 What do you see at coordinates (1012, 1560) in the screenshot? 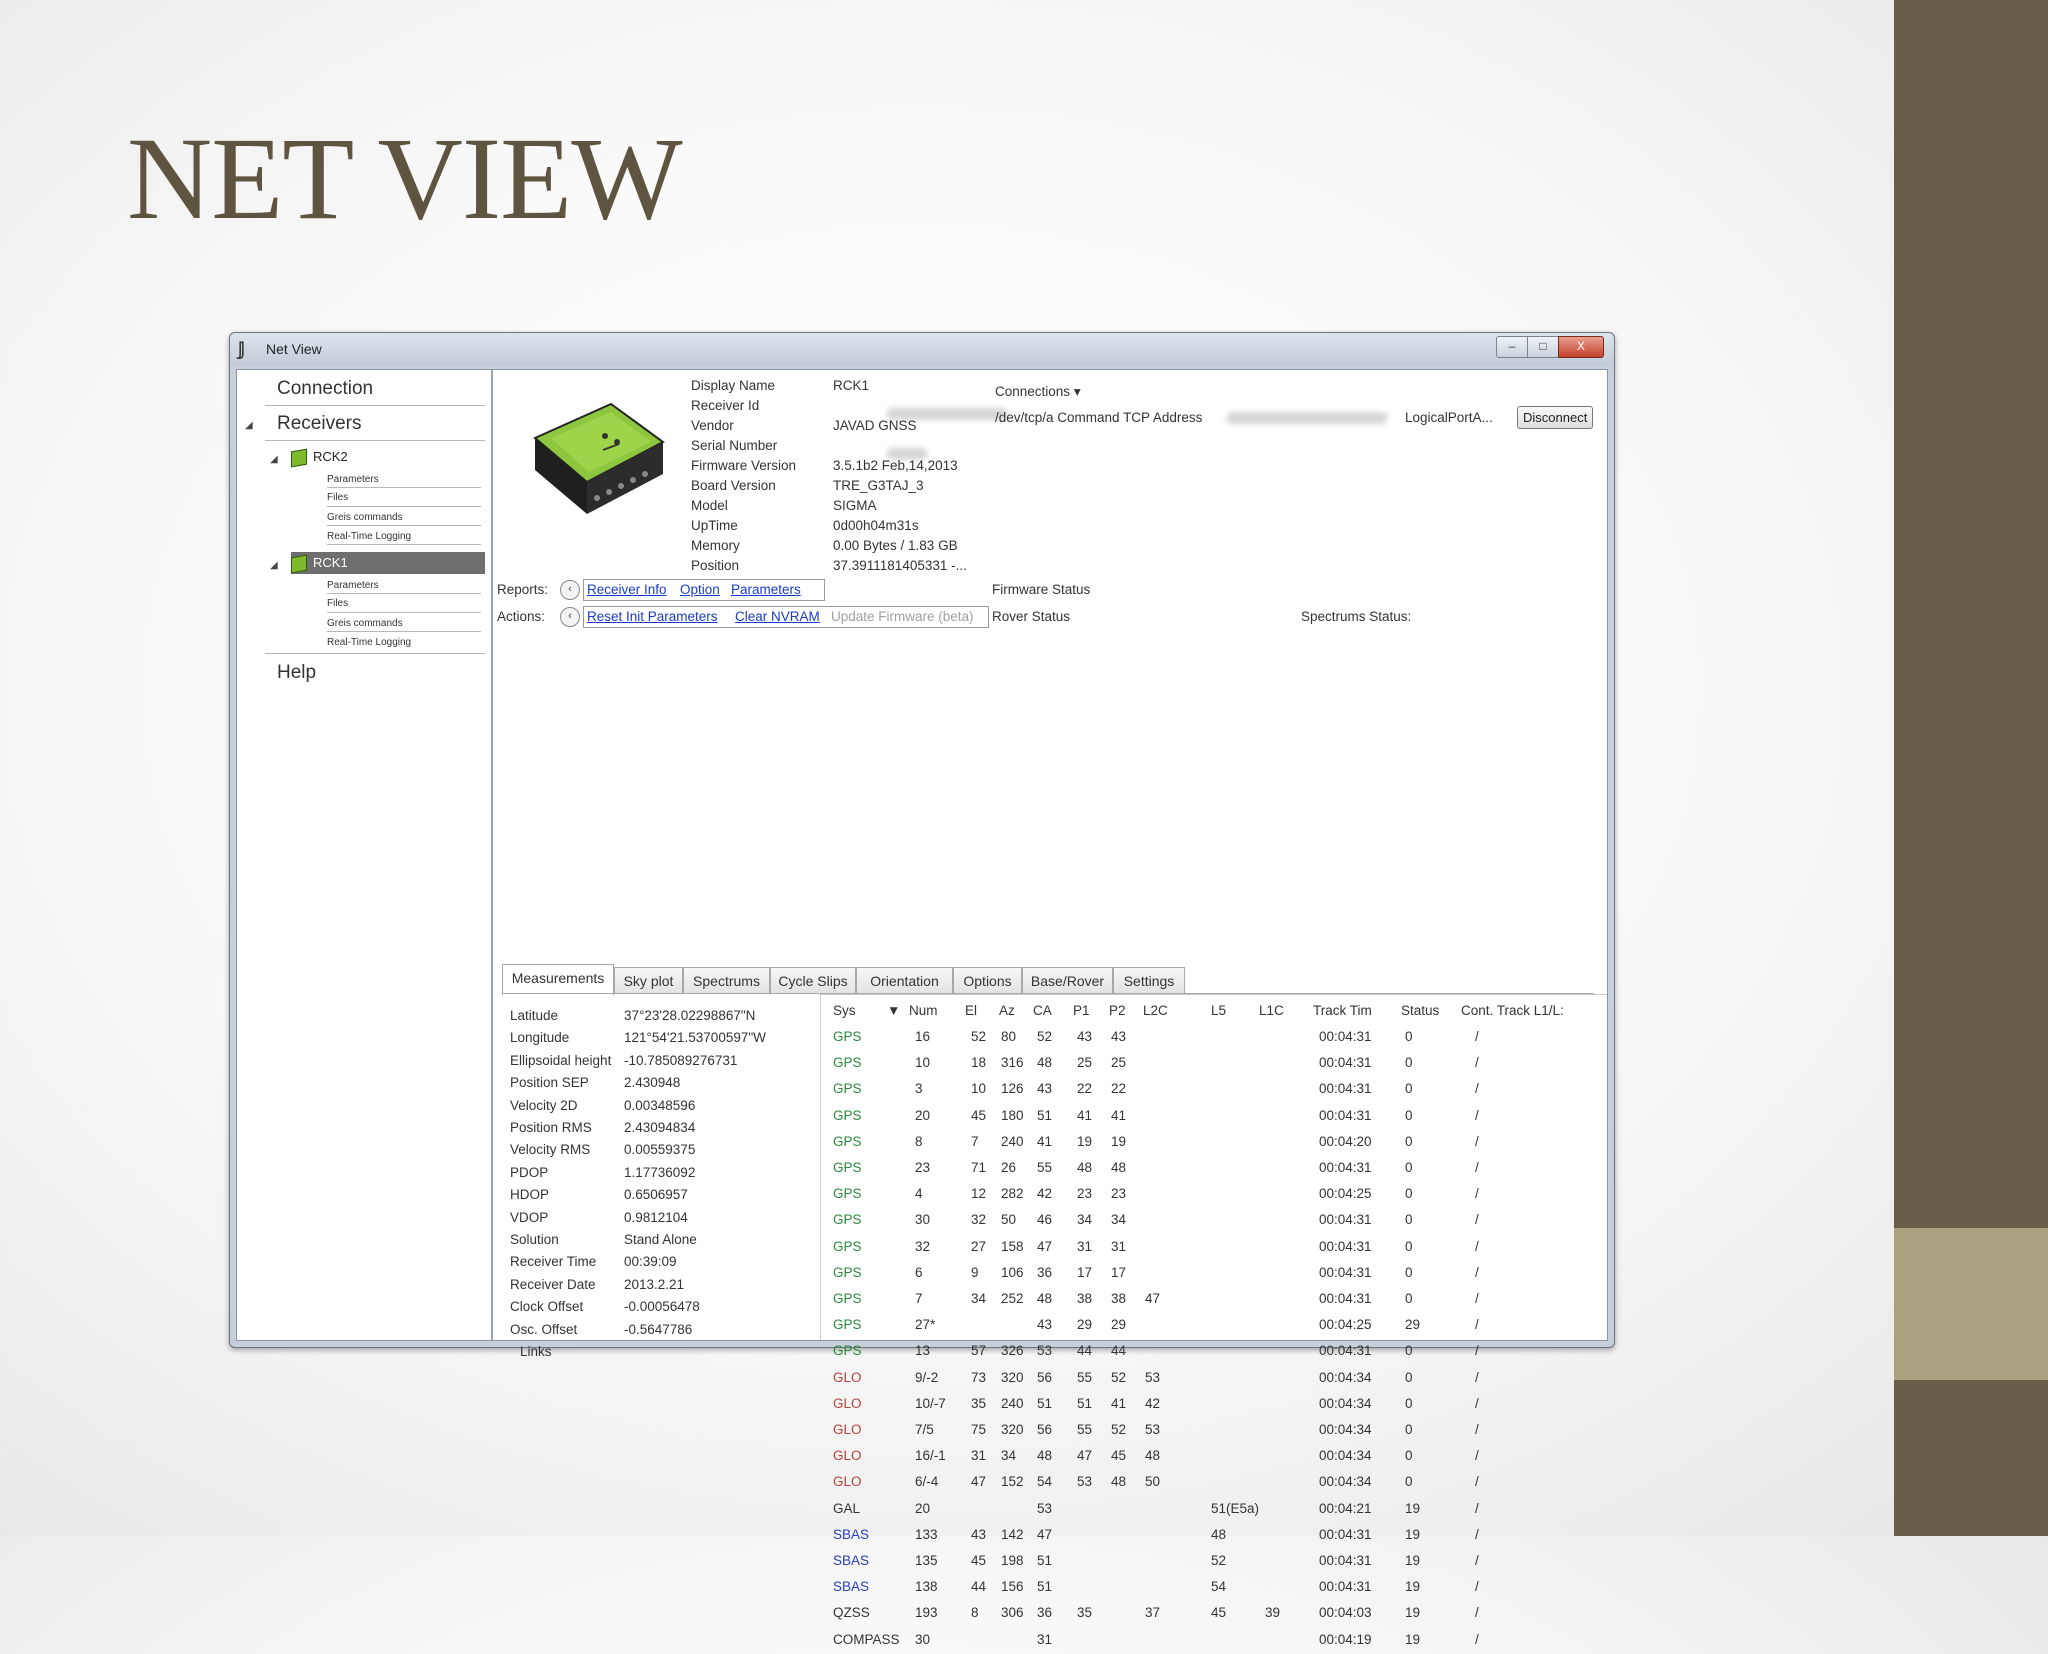
I see `table-cell: 198` at bounding box center [1012, 1560].